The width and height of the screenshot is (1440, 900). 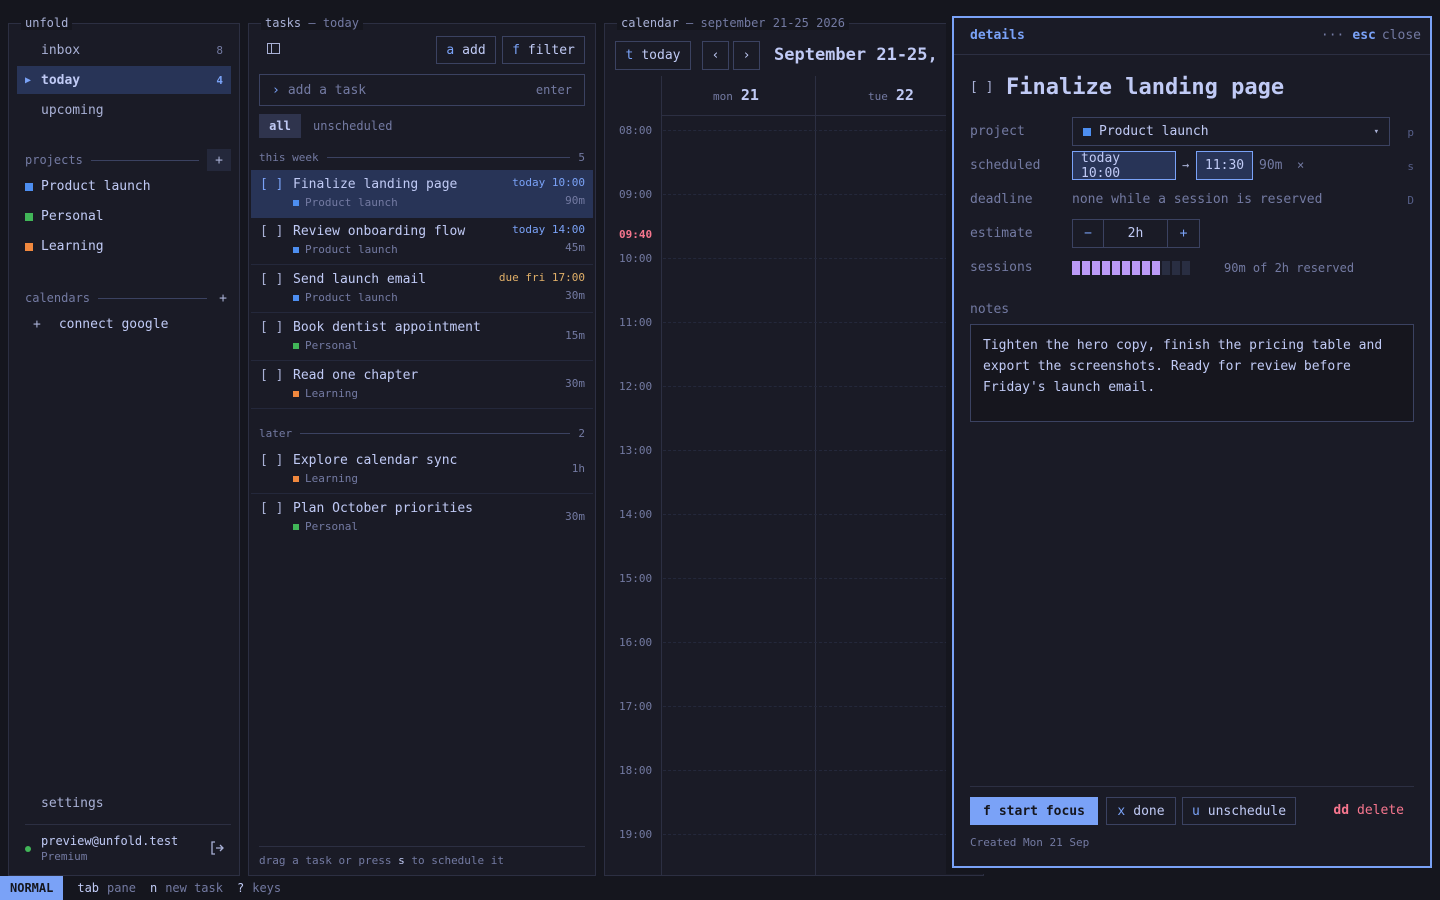 What do you see at coordinates (72, 803) in the screenshot?
I see `settings-link: settings` at bounding box center [72, 803].